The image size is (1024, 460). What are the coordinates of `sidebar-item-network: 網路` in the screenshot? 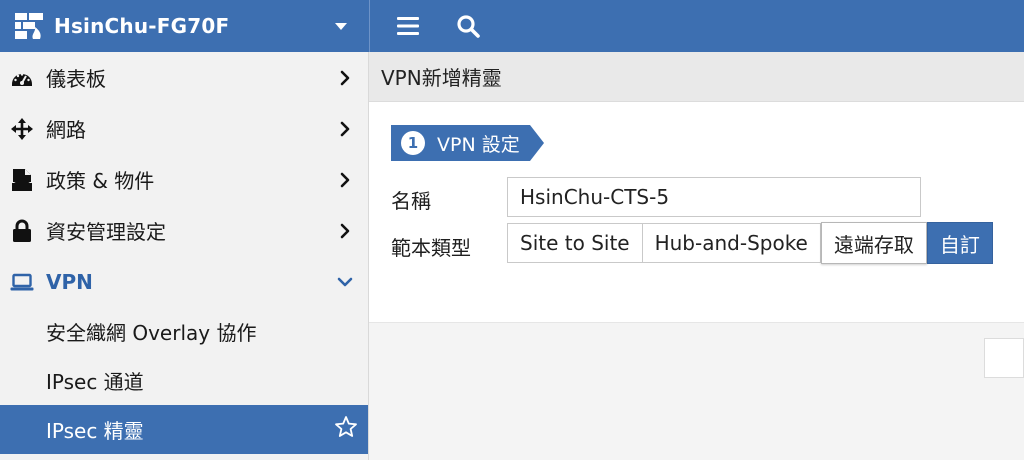 It's located at (184, 128).